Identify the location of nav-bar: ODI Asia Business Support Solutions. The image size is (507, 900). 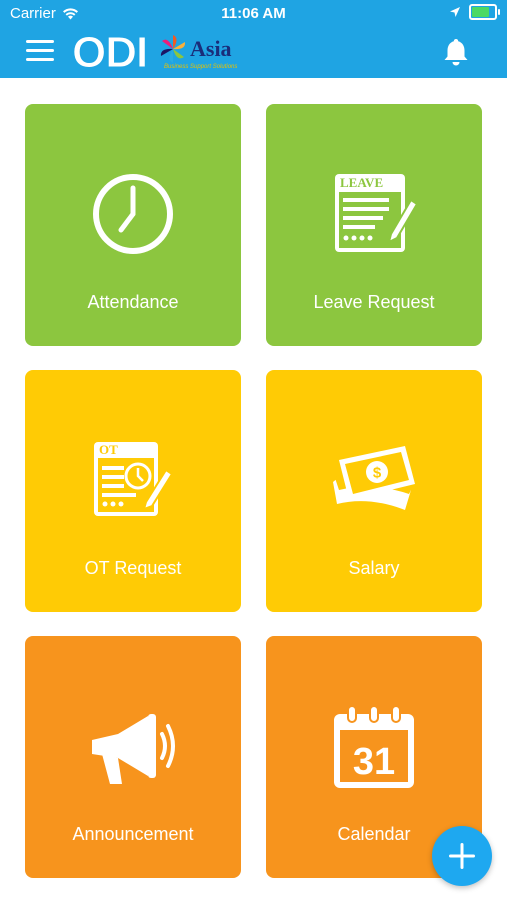
(253, 53).